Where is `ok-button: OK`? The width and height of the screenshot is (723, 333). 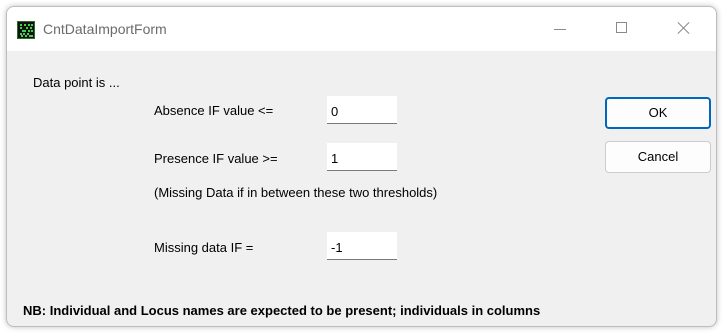
ok-button: OK is located at coordinates (658, 113).